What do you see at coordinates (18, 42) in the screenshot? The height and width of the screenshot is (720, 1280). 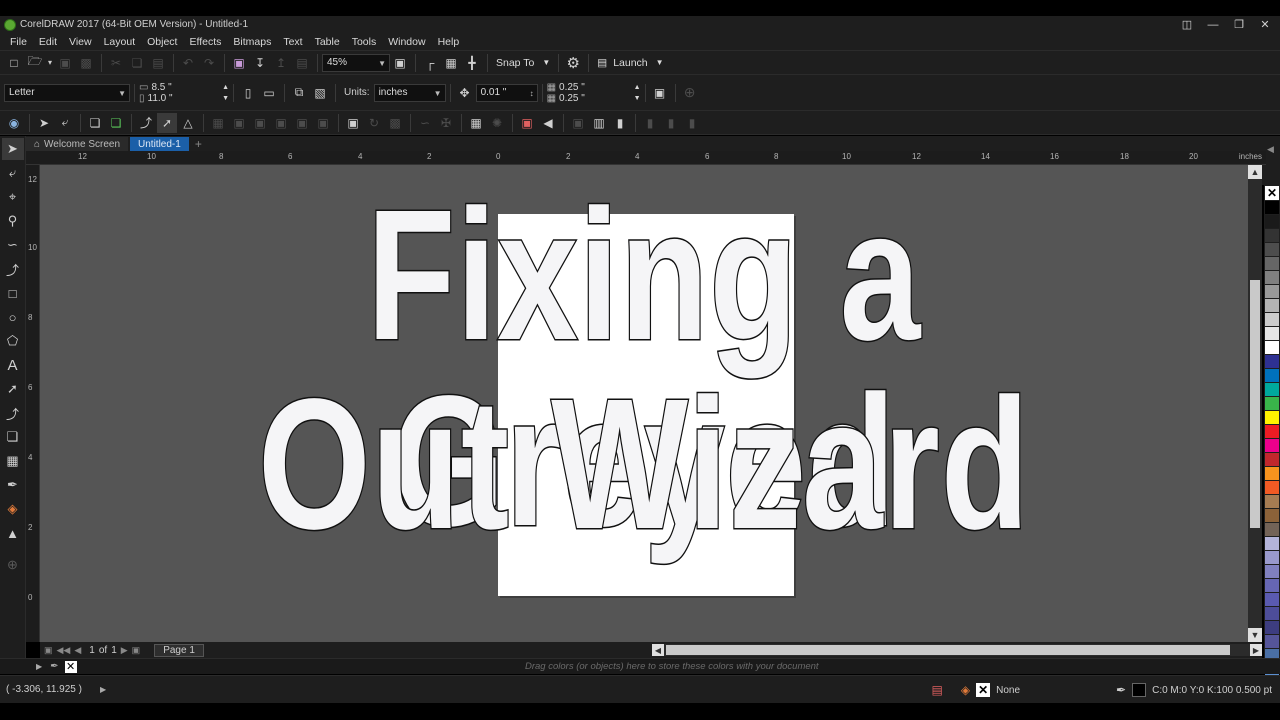 I see `menu-file: File` at bounding box center [18, 42].